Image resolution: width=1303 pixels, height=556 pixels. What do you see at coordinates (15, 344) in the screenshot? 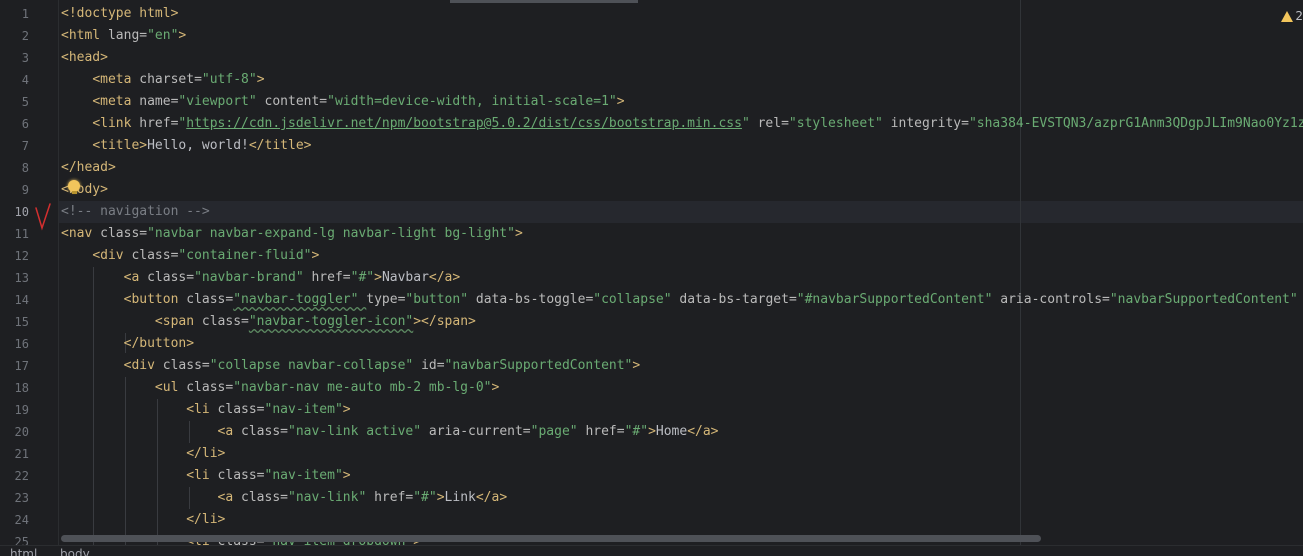
I see `line-number: 16` at bounding box center [15, 344].